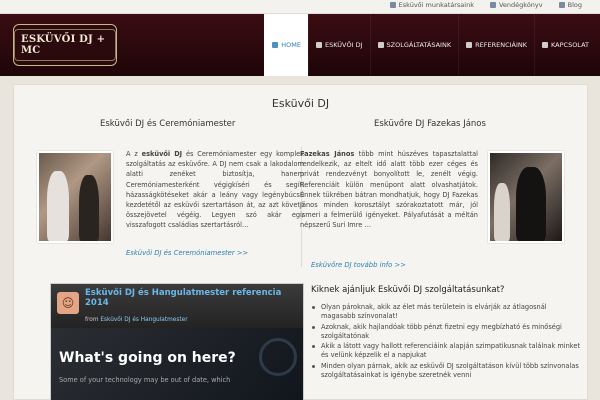 The height and width of the screenshot is (400, 600). Describe the element at coordinates (327, 154) in the screenshot. I see `right-text-bold: Fazekas János` at that location.